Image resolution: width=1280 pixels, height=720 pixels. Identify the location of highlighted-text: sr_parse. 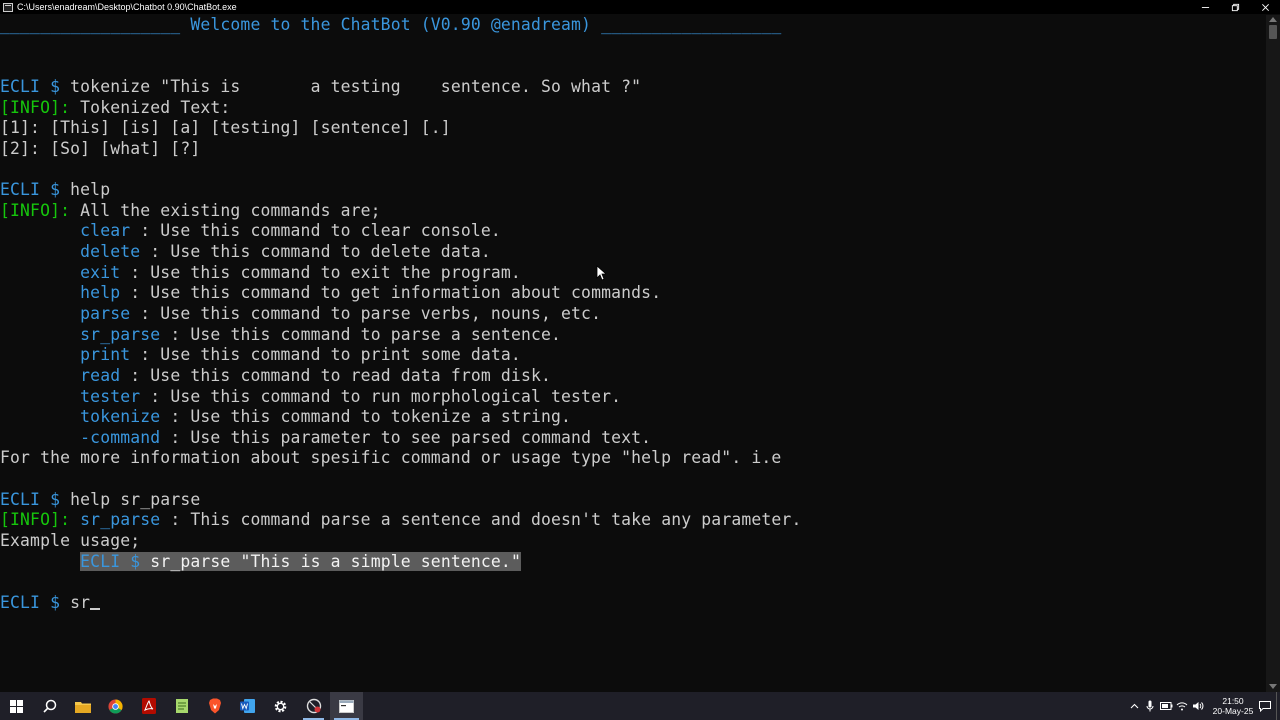
(120, 520).